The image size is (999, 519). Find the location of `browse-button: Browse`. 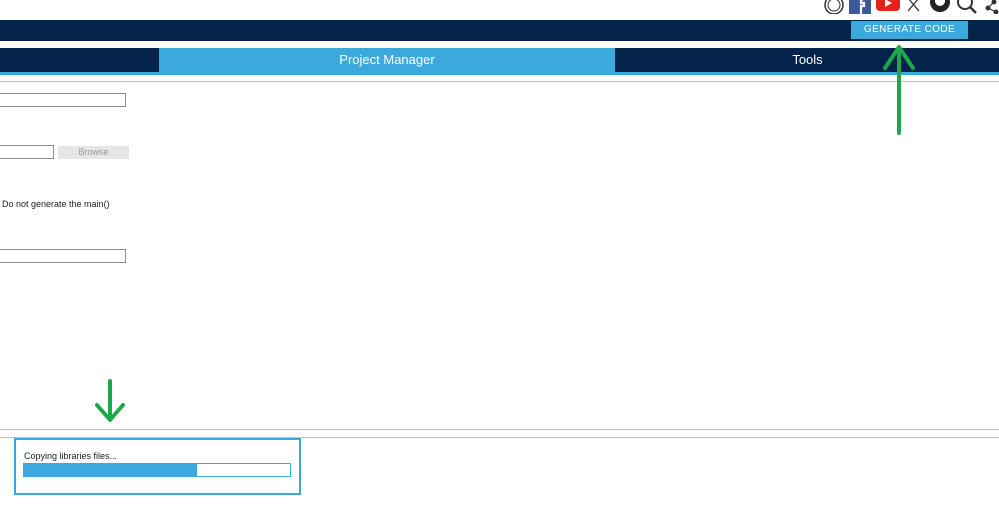

browse-button: Browse is located at coordinates (93, 152).